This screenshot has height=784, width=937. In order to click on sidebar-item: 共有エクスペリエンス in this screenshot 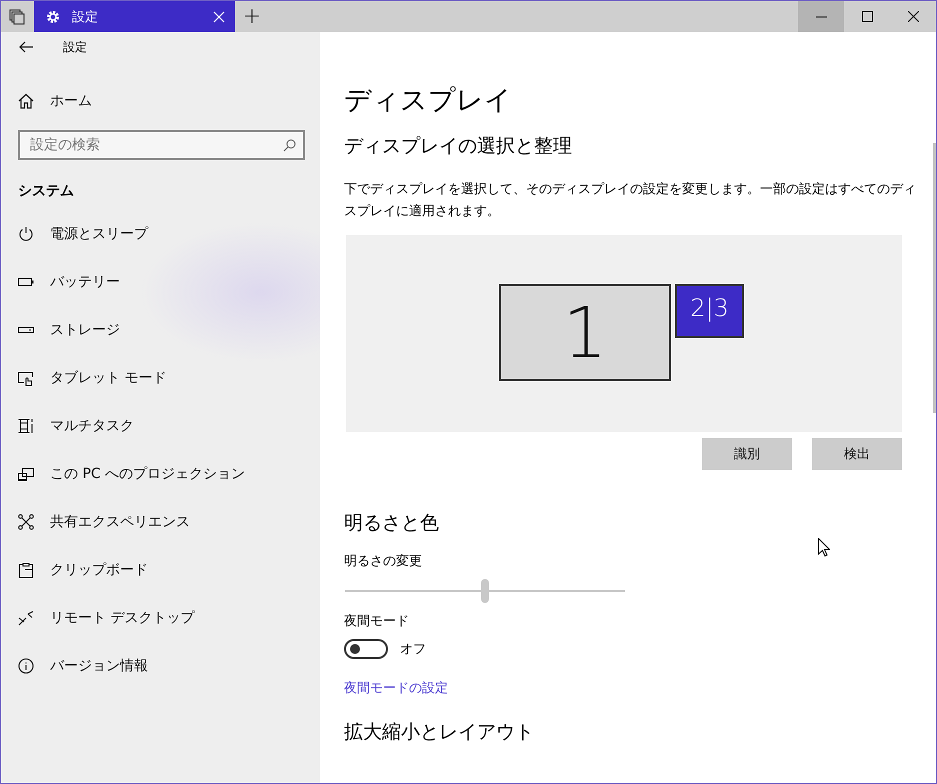, I will do `click(160, 522)`.